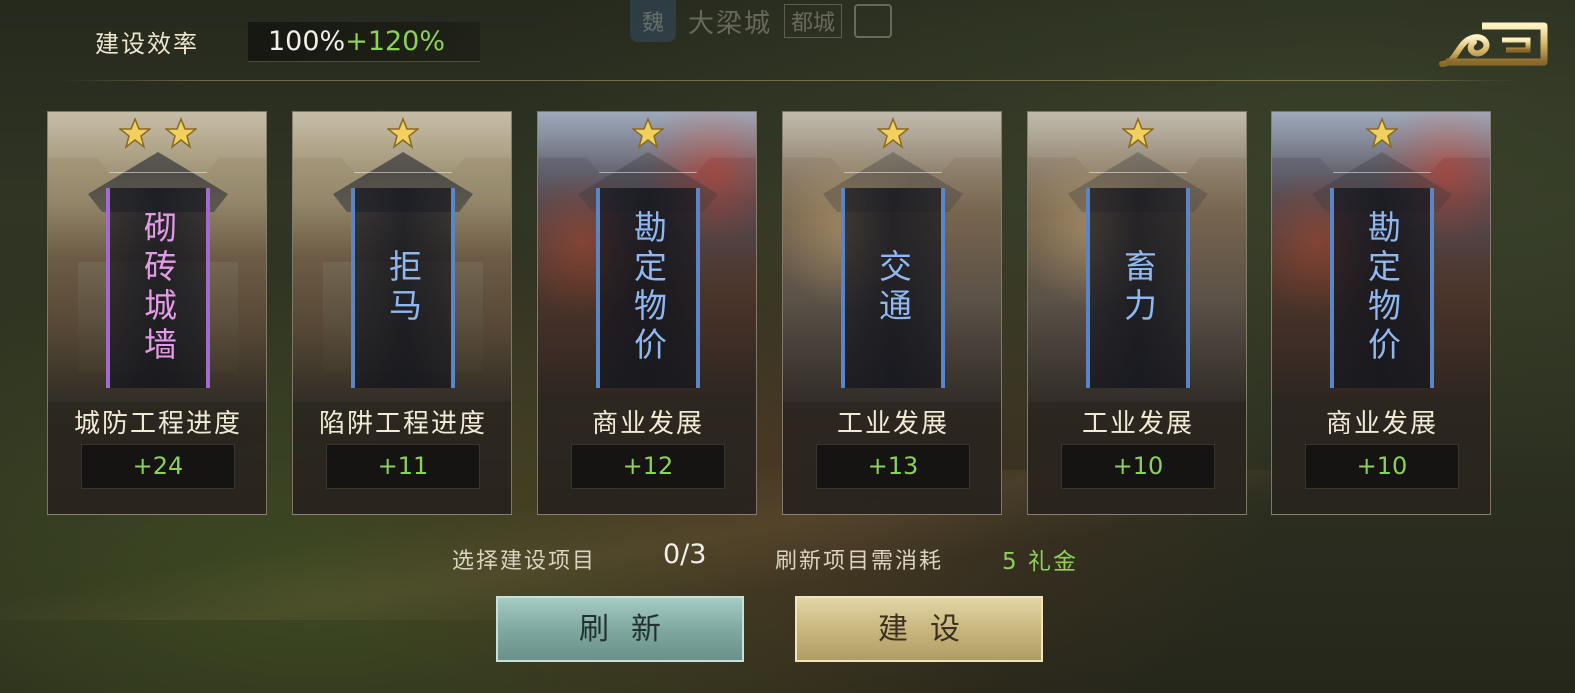 This screenshot has height=693, width=1575. What do you see at coordinates (813, 21) in the screenshot?
I see `city-type-tag: 都城` at bounding box center [813, 21].